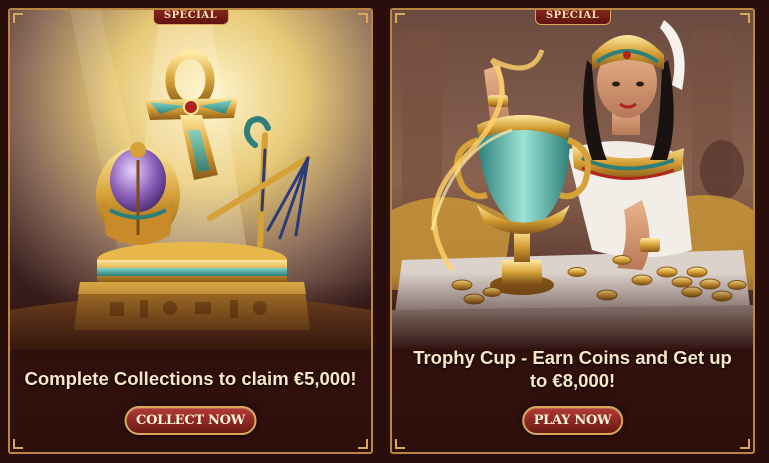 The image size is (769, 463). I want to click on promo-title: Complete Collections to claim €5,000!, so click(190, 378).